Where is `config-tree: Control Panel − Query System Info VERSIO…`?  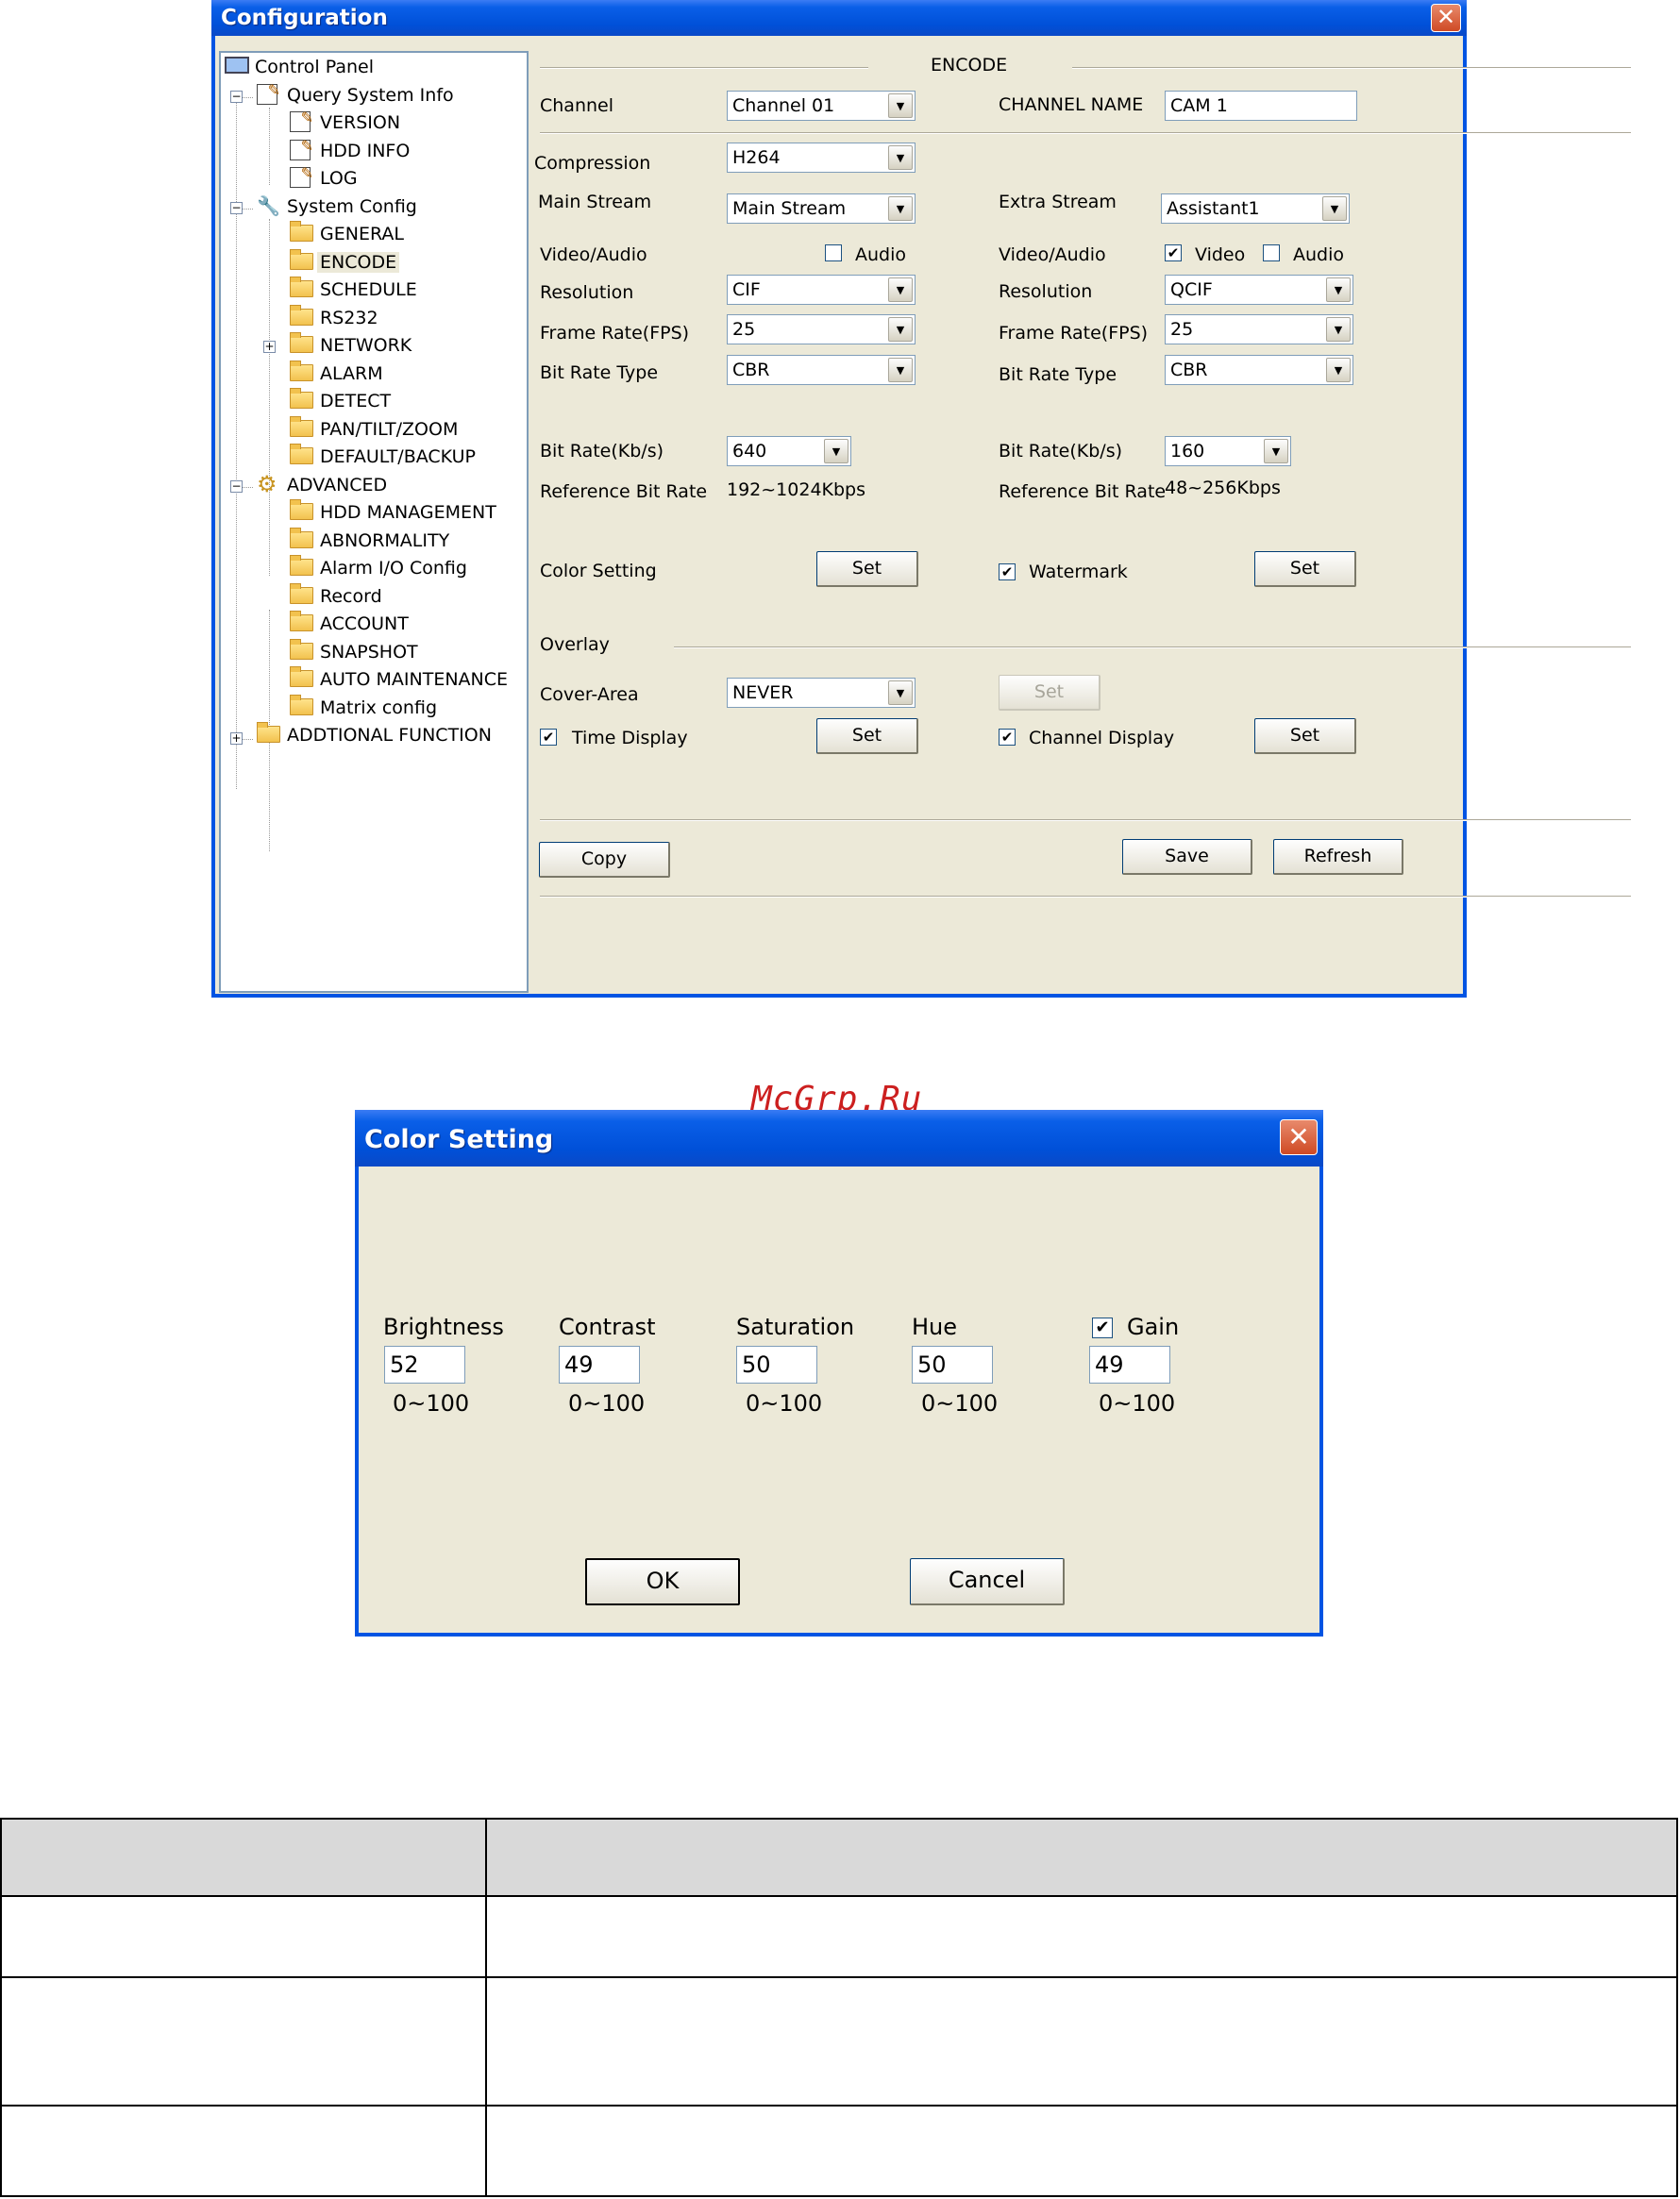 config-tree: Control Panel − Query System Info VERSIO… is located at coordinates (374, 522).